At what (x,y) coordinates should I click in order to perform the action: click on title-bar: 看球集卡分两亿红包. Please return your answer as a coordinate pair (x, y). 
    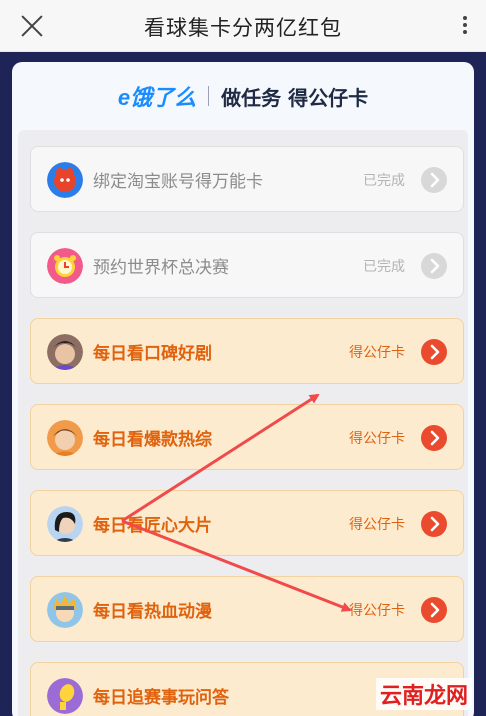
    Looking at the image, I should click on (243, 26).